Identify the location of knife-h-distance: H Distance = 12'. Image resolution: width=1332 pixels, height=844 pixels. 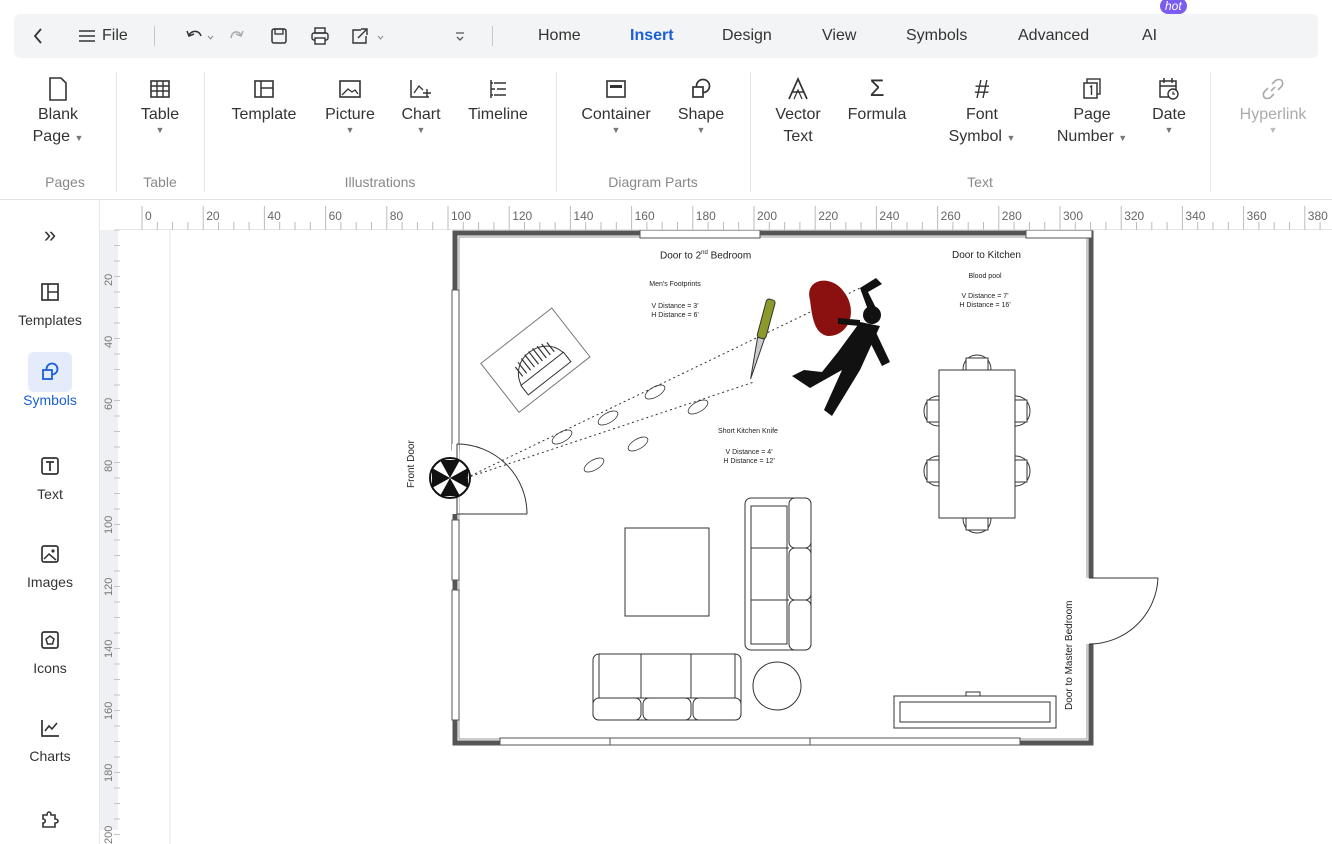
(749, 461).